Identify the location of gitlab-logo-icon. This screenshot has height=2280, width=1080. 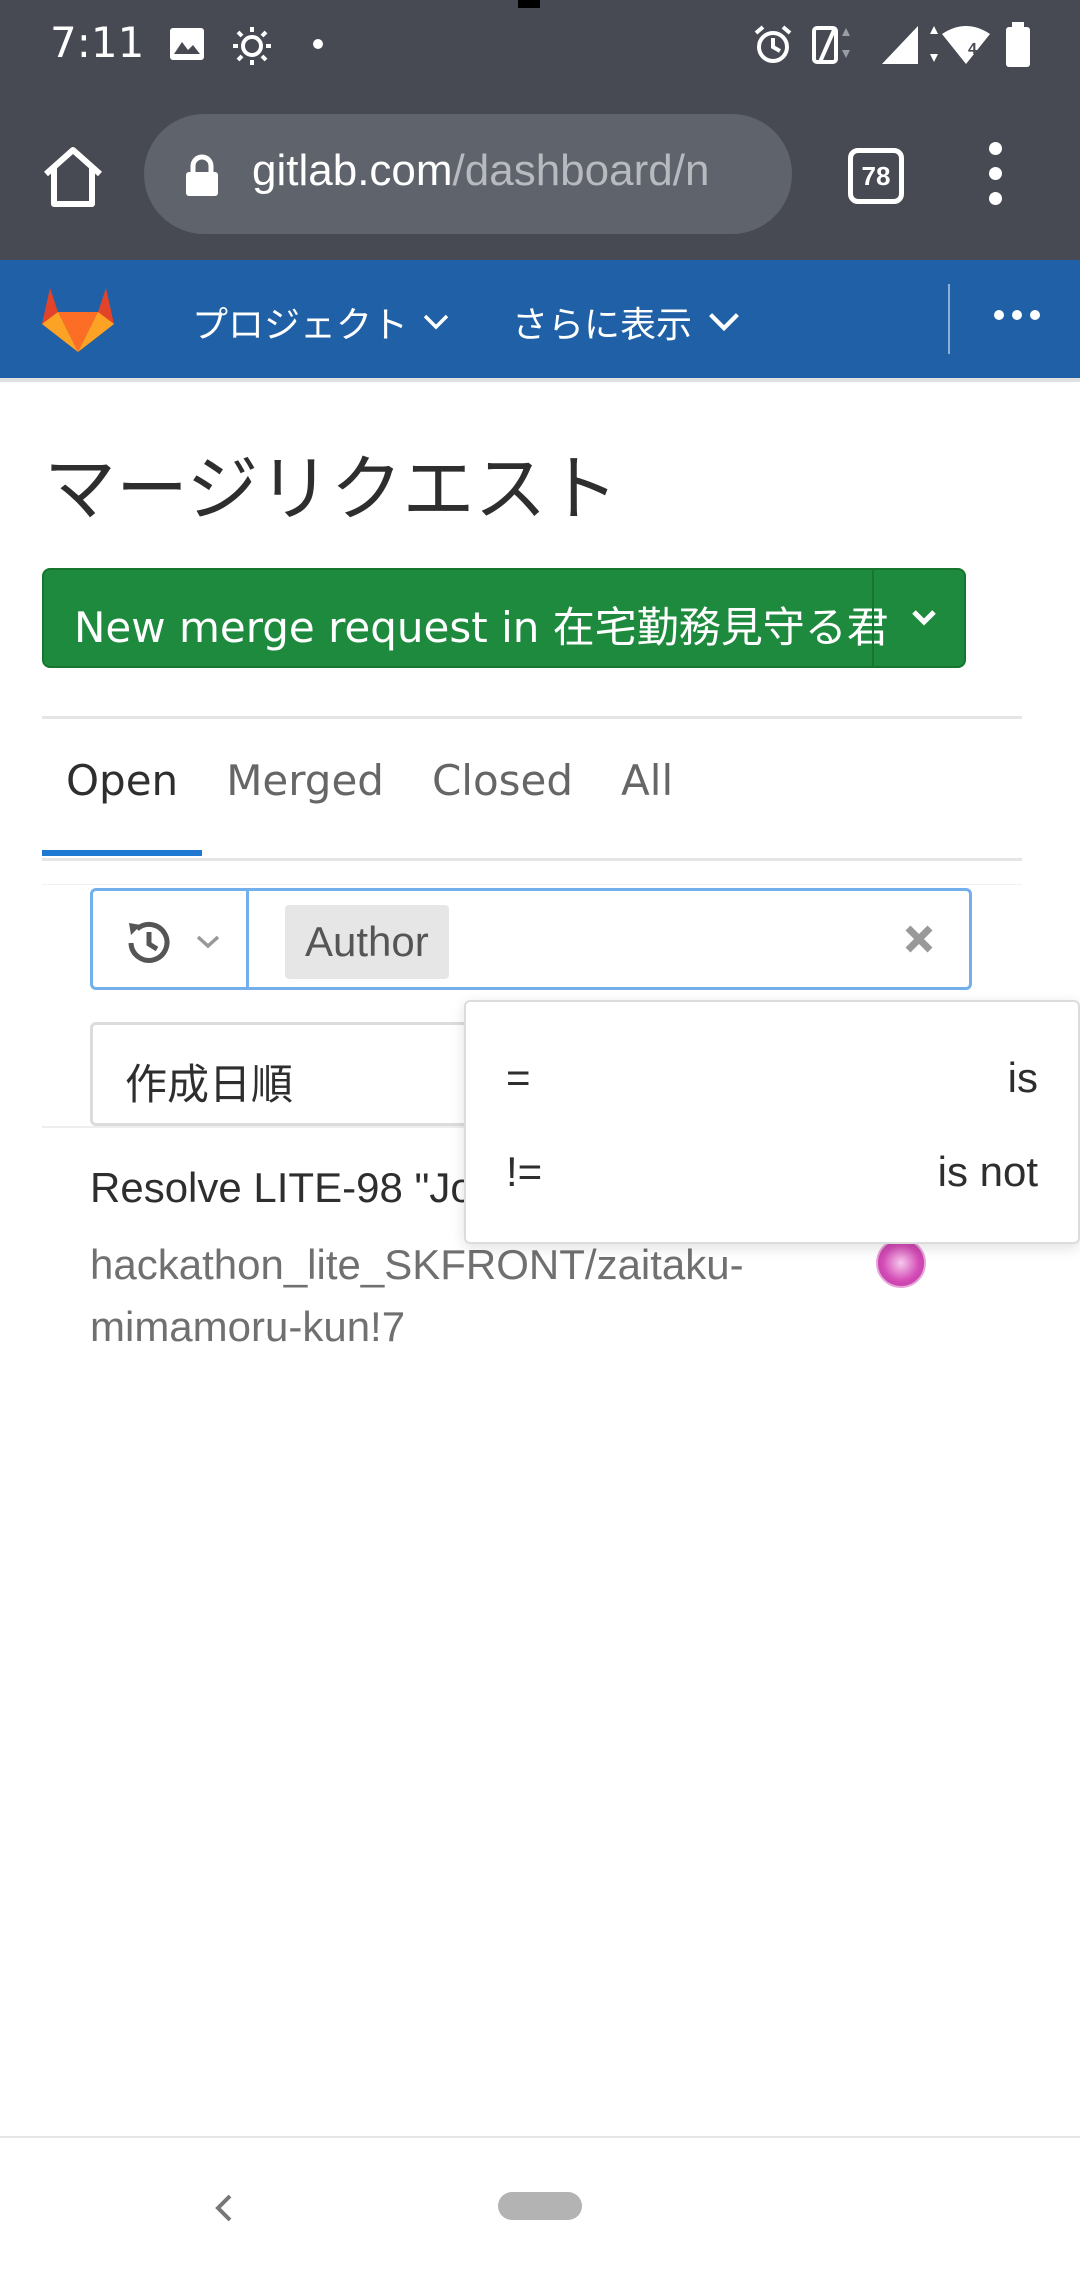
(78, 319).